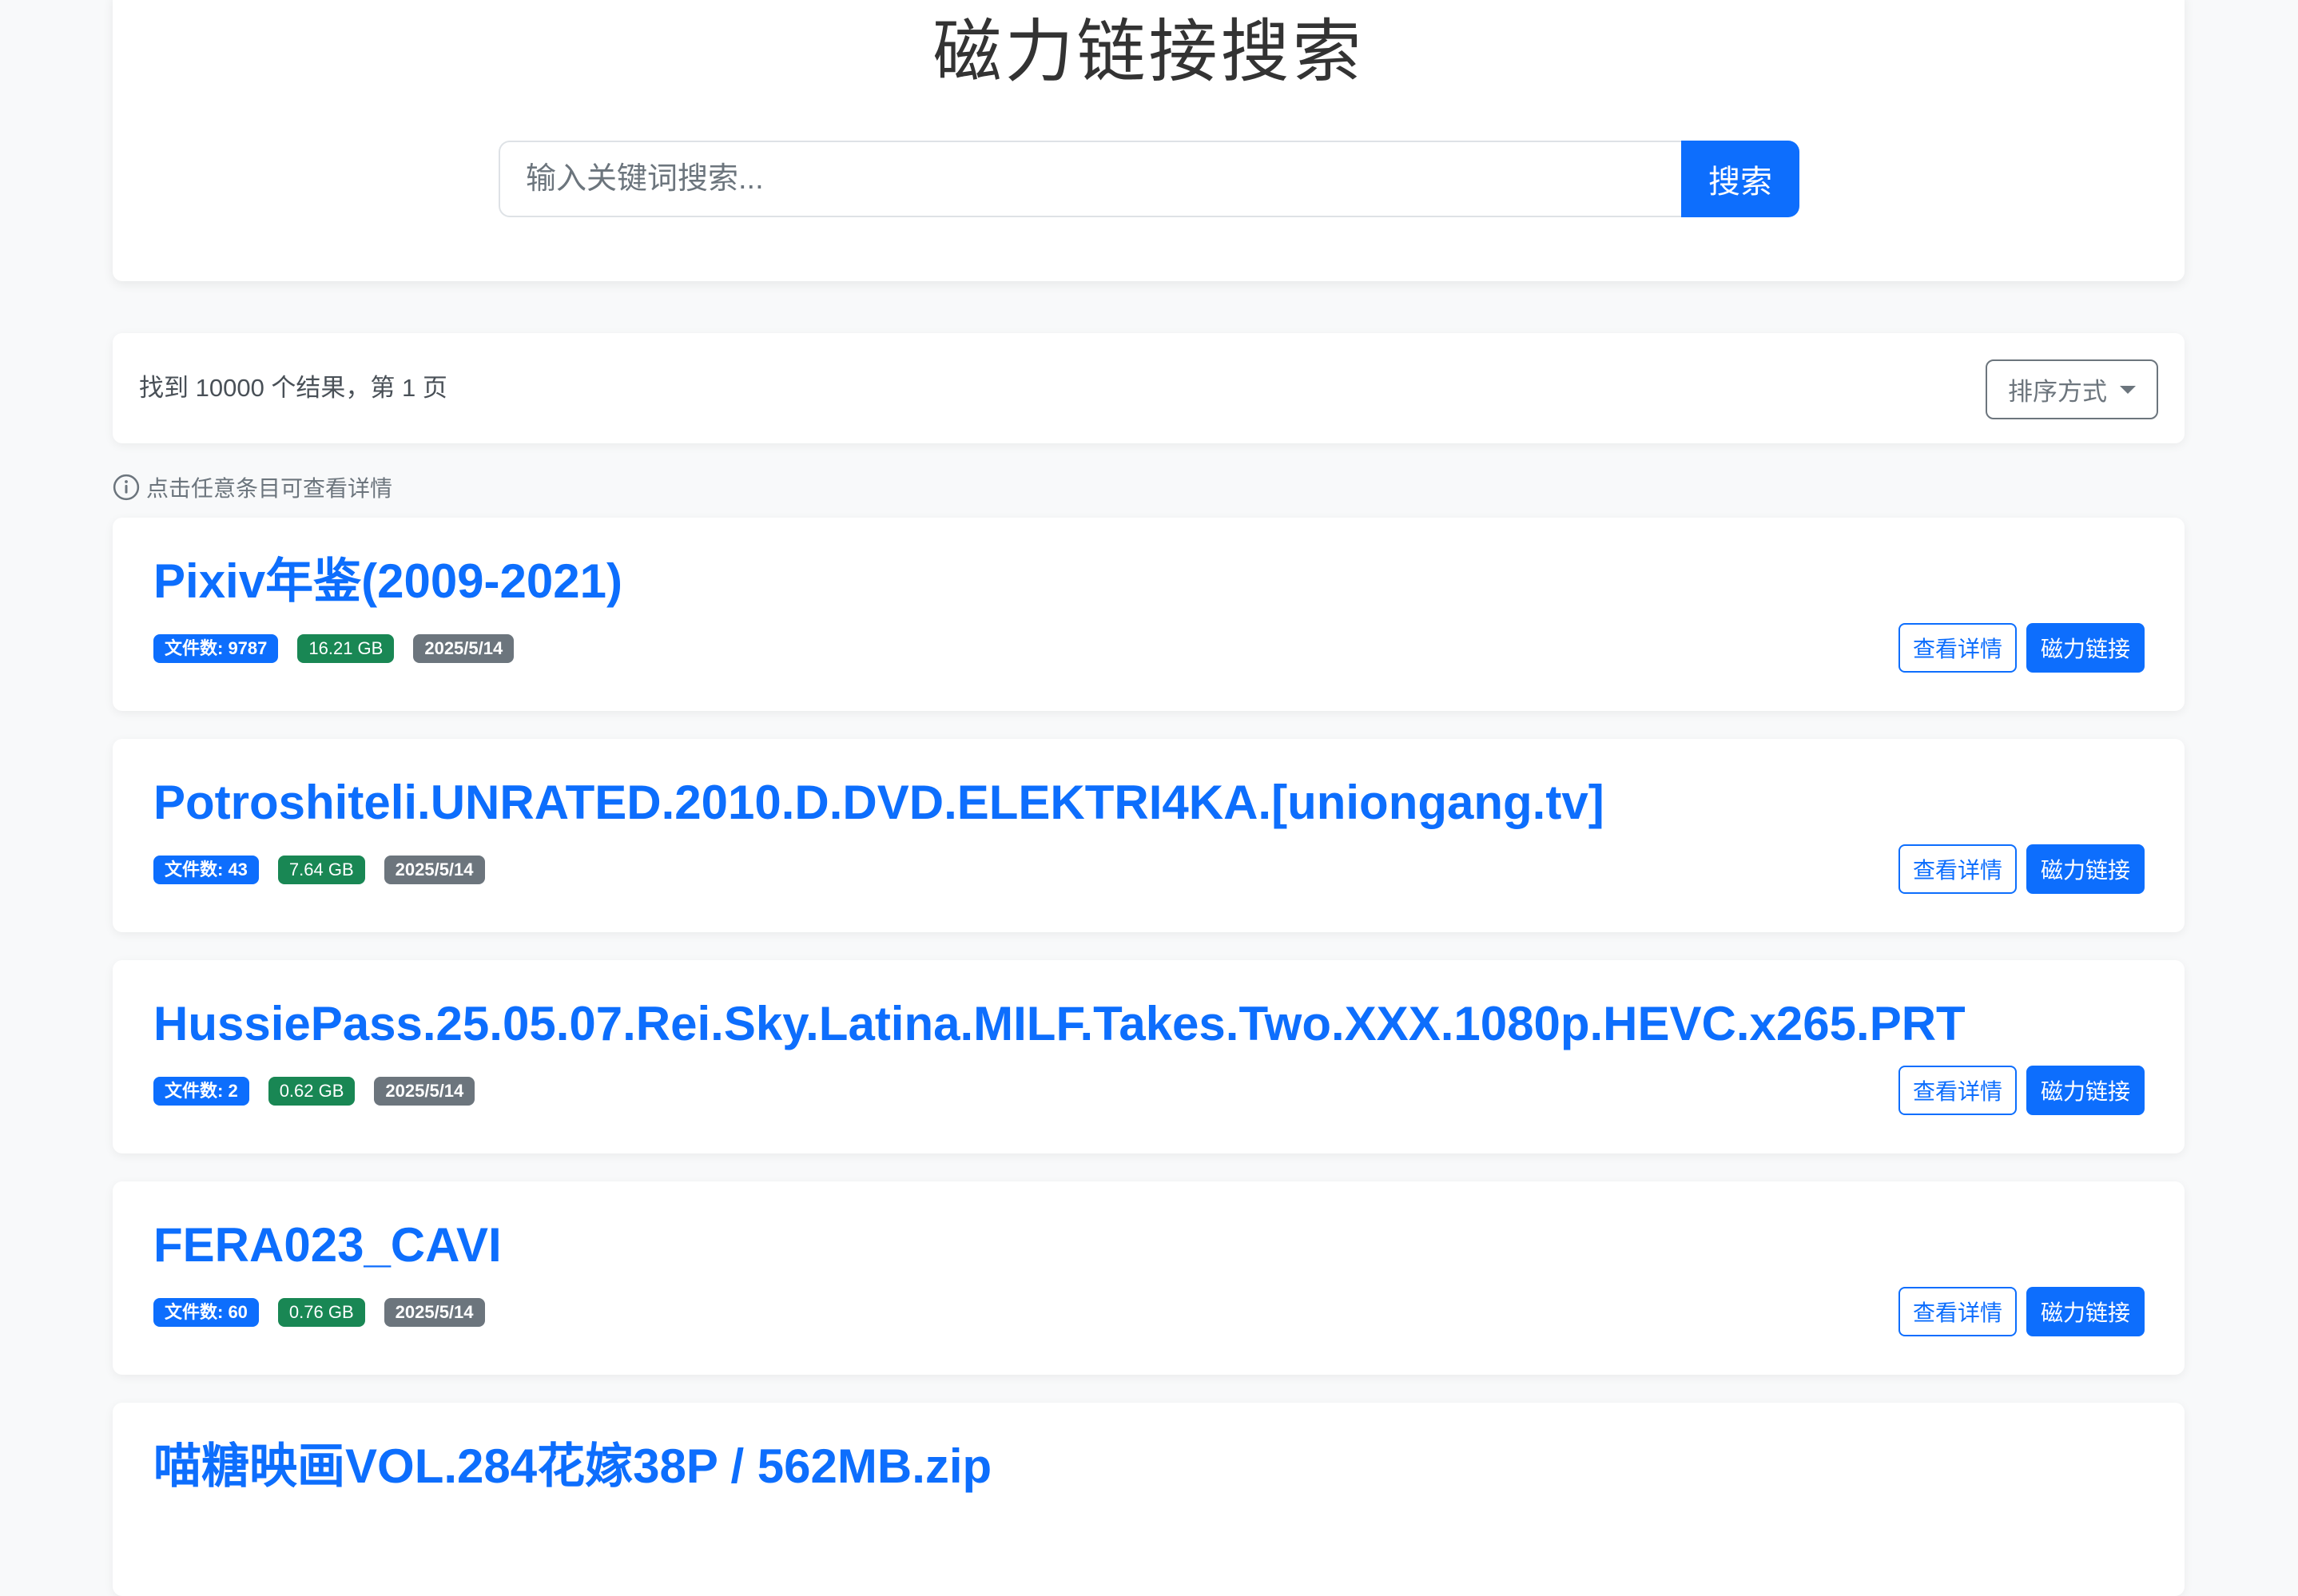 This screenshot has width=2298, height=1596. I want to click on badge-group: 文件数: 2 0.62 GB 2025/5/14, so click(314, 1091).